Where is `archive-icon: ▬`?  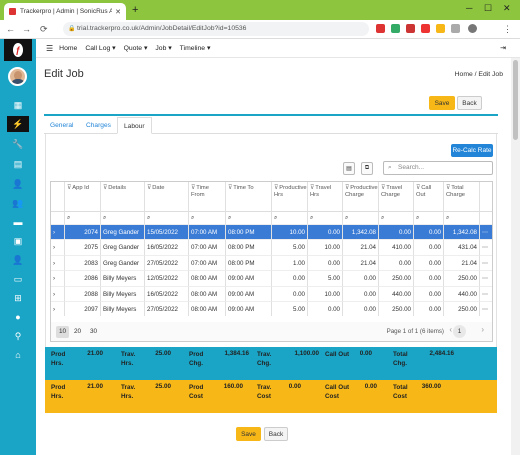 archive-icon: ▬ is located at coordinates (18, 222).